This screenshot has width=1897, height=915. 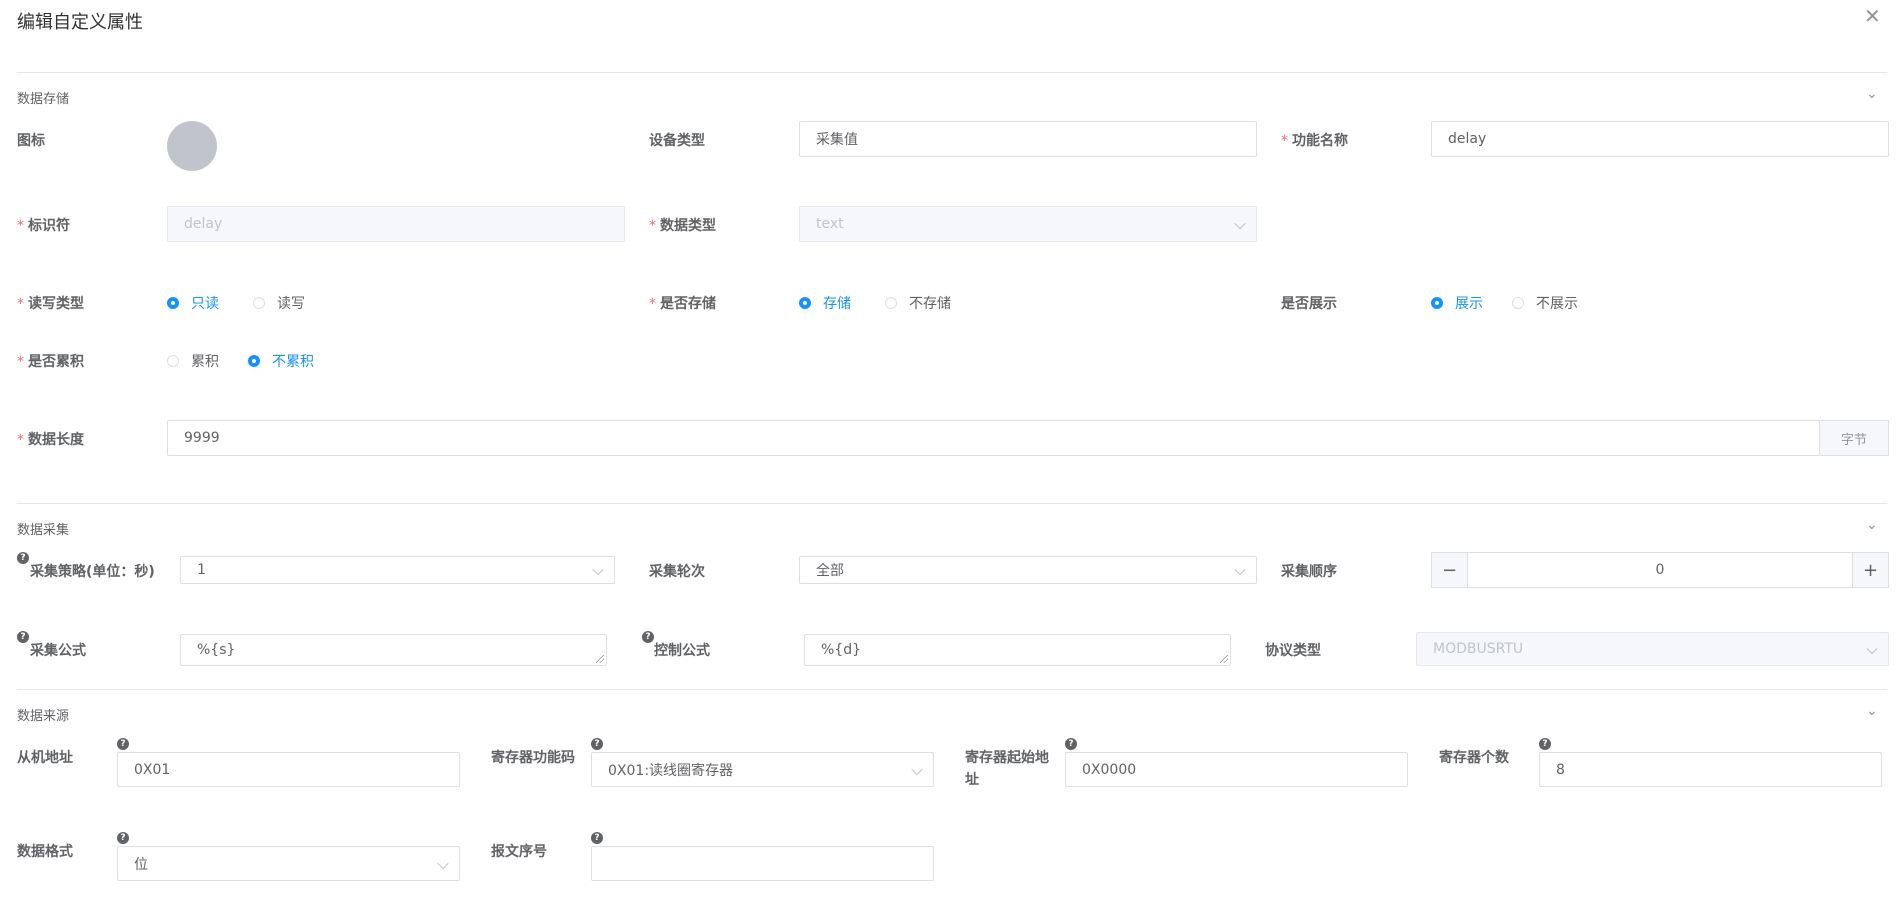 What do you see at coordinates (519, 852) in the screenshot?
I see `msg-label: 报文序号` at bounding box center [519, 852].